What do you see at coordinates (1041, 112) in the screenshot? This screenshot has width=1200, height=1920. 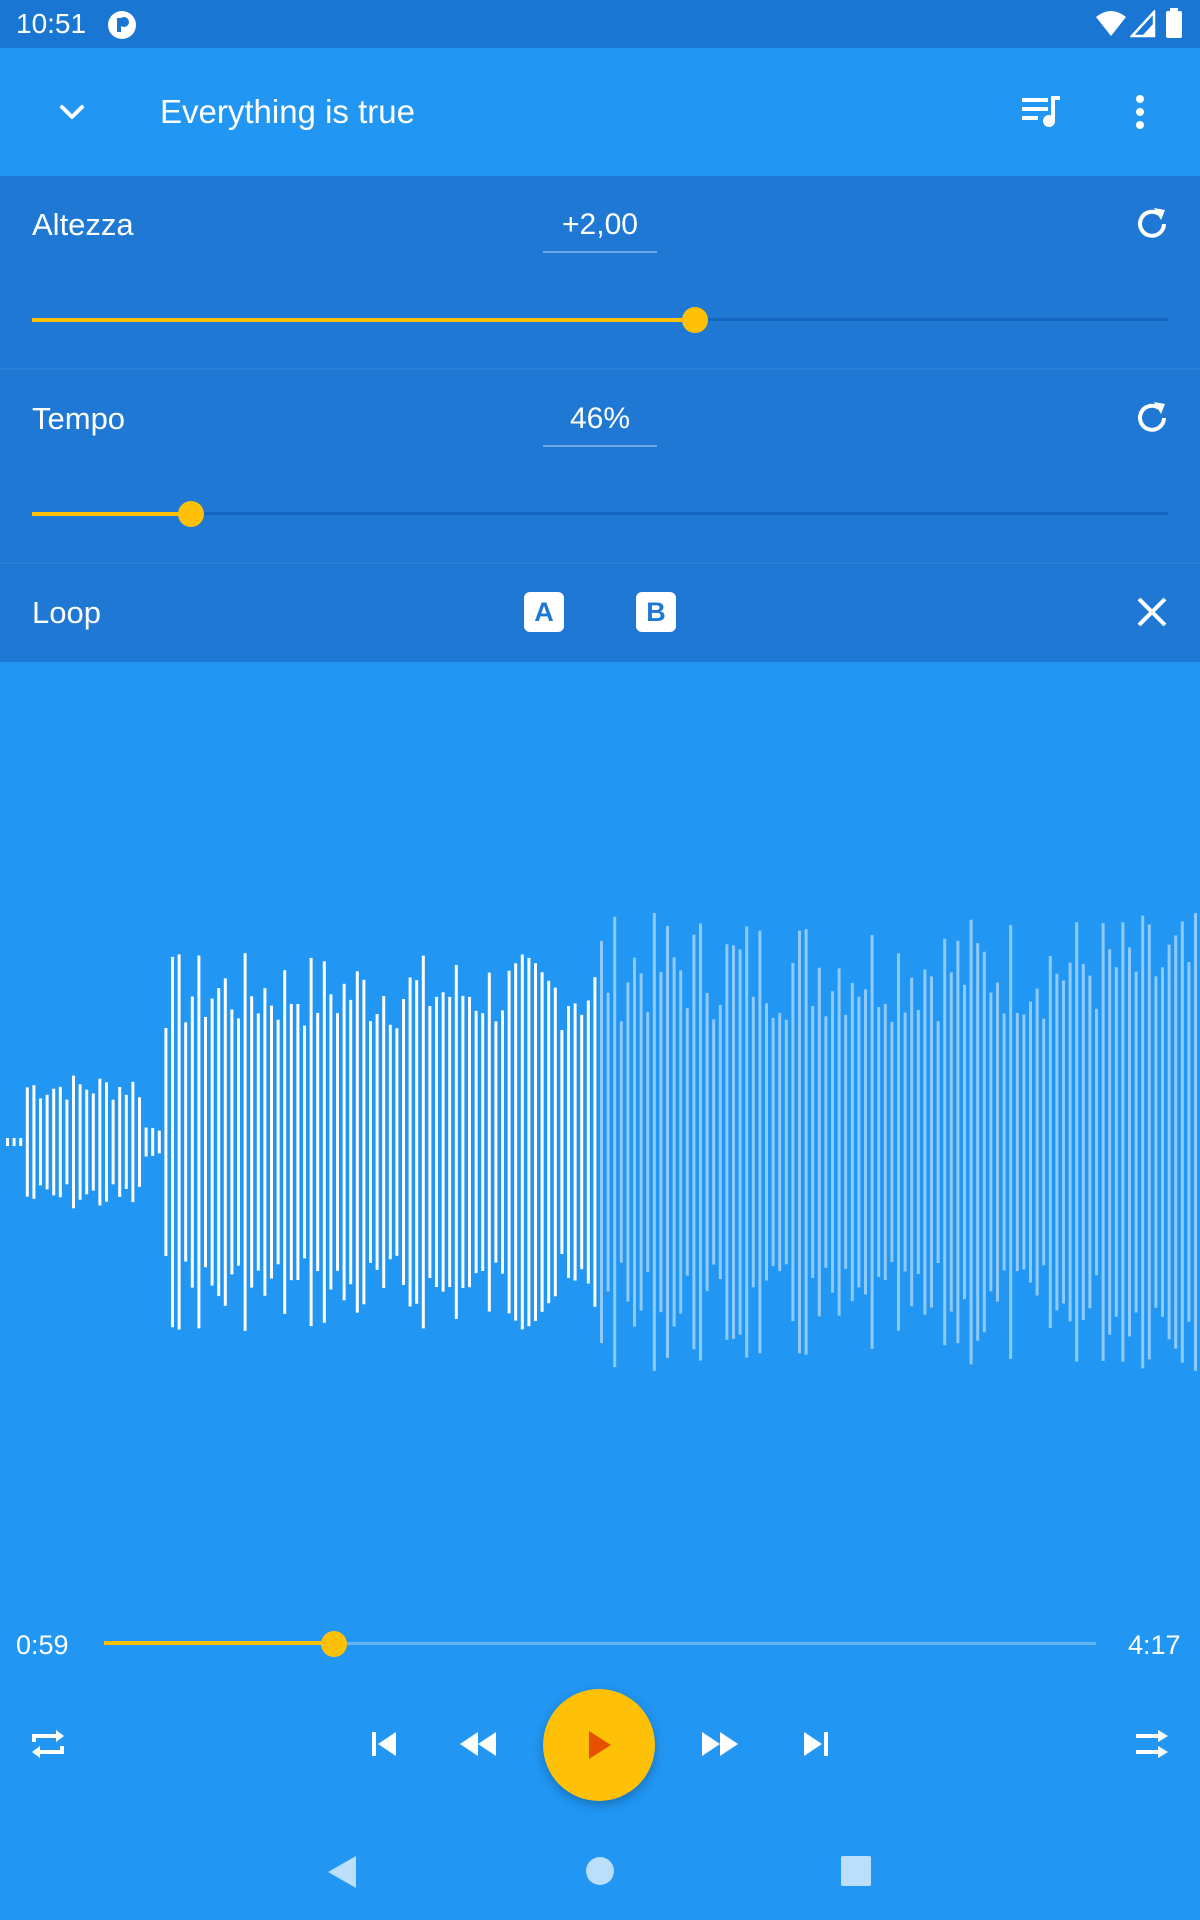 I see `queue-music-icon` at bounding box center [1041, 112].